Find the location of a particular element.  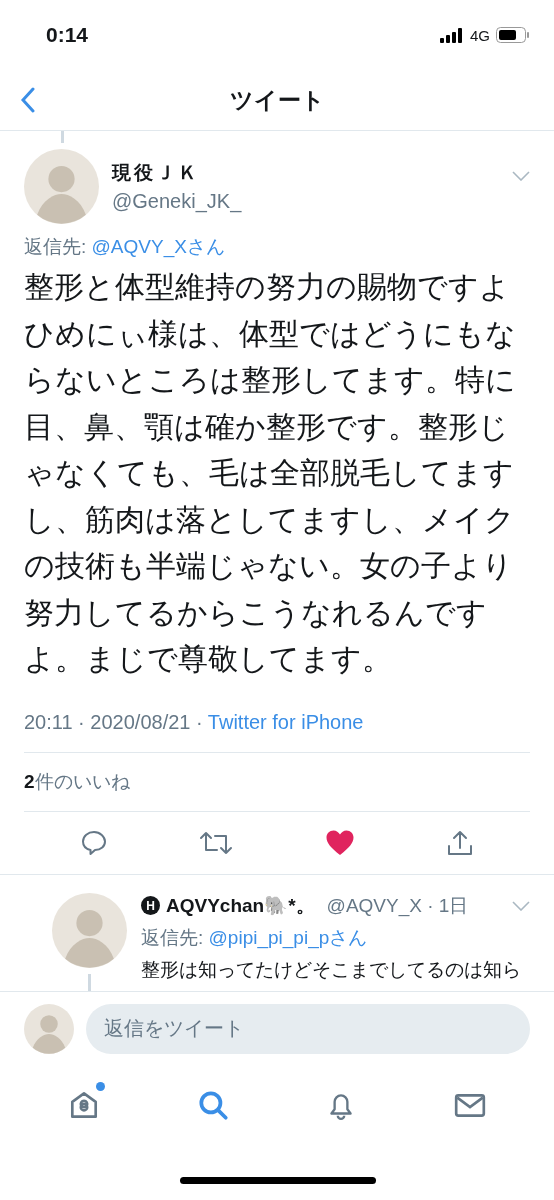

display-name: 現役ＪＫ is located at coordinates (156, 173).